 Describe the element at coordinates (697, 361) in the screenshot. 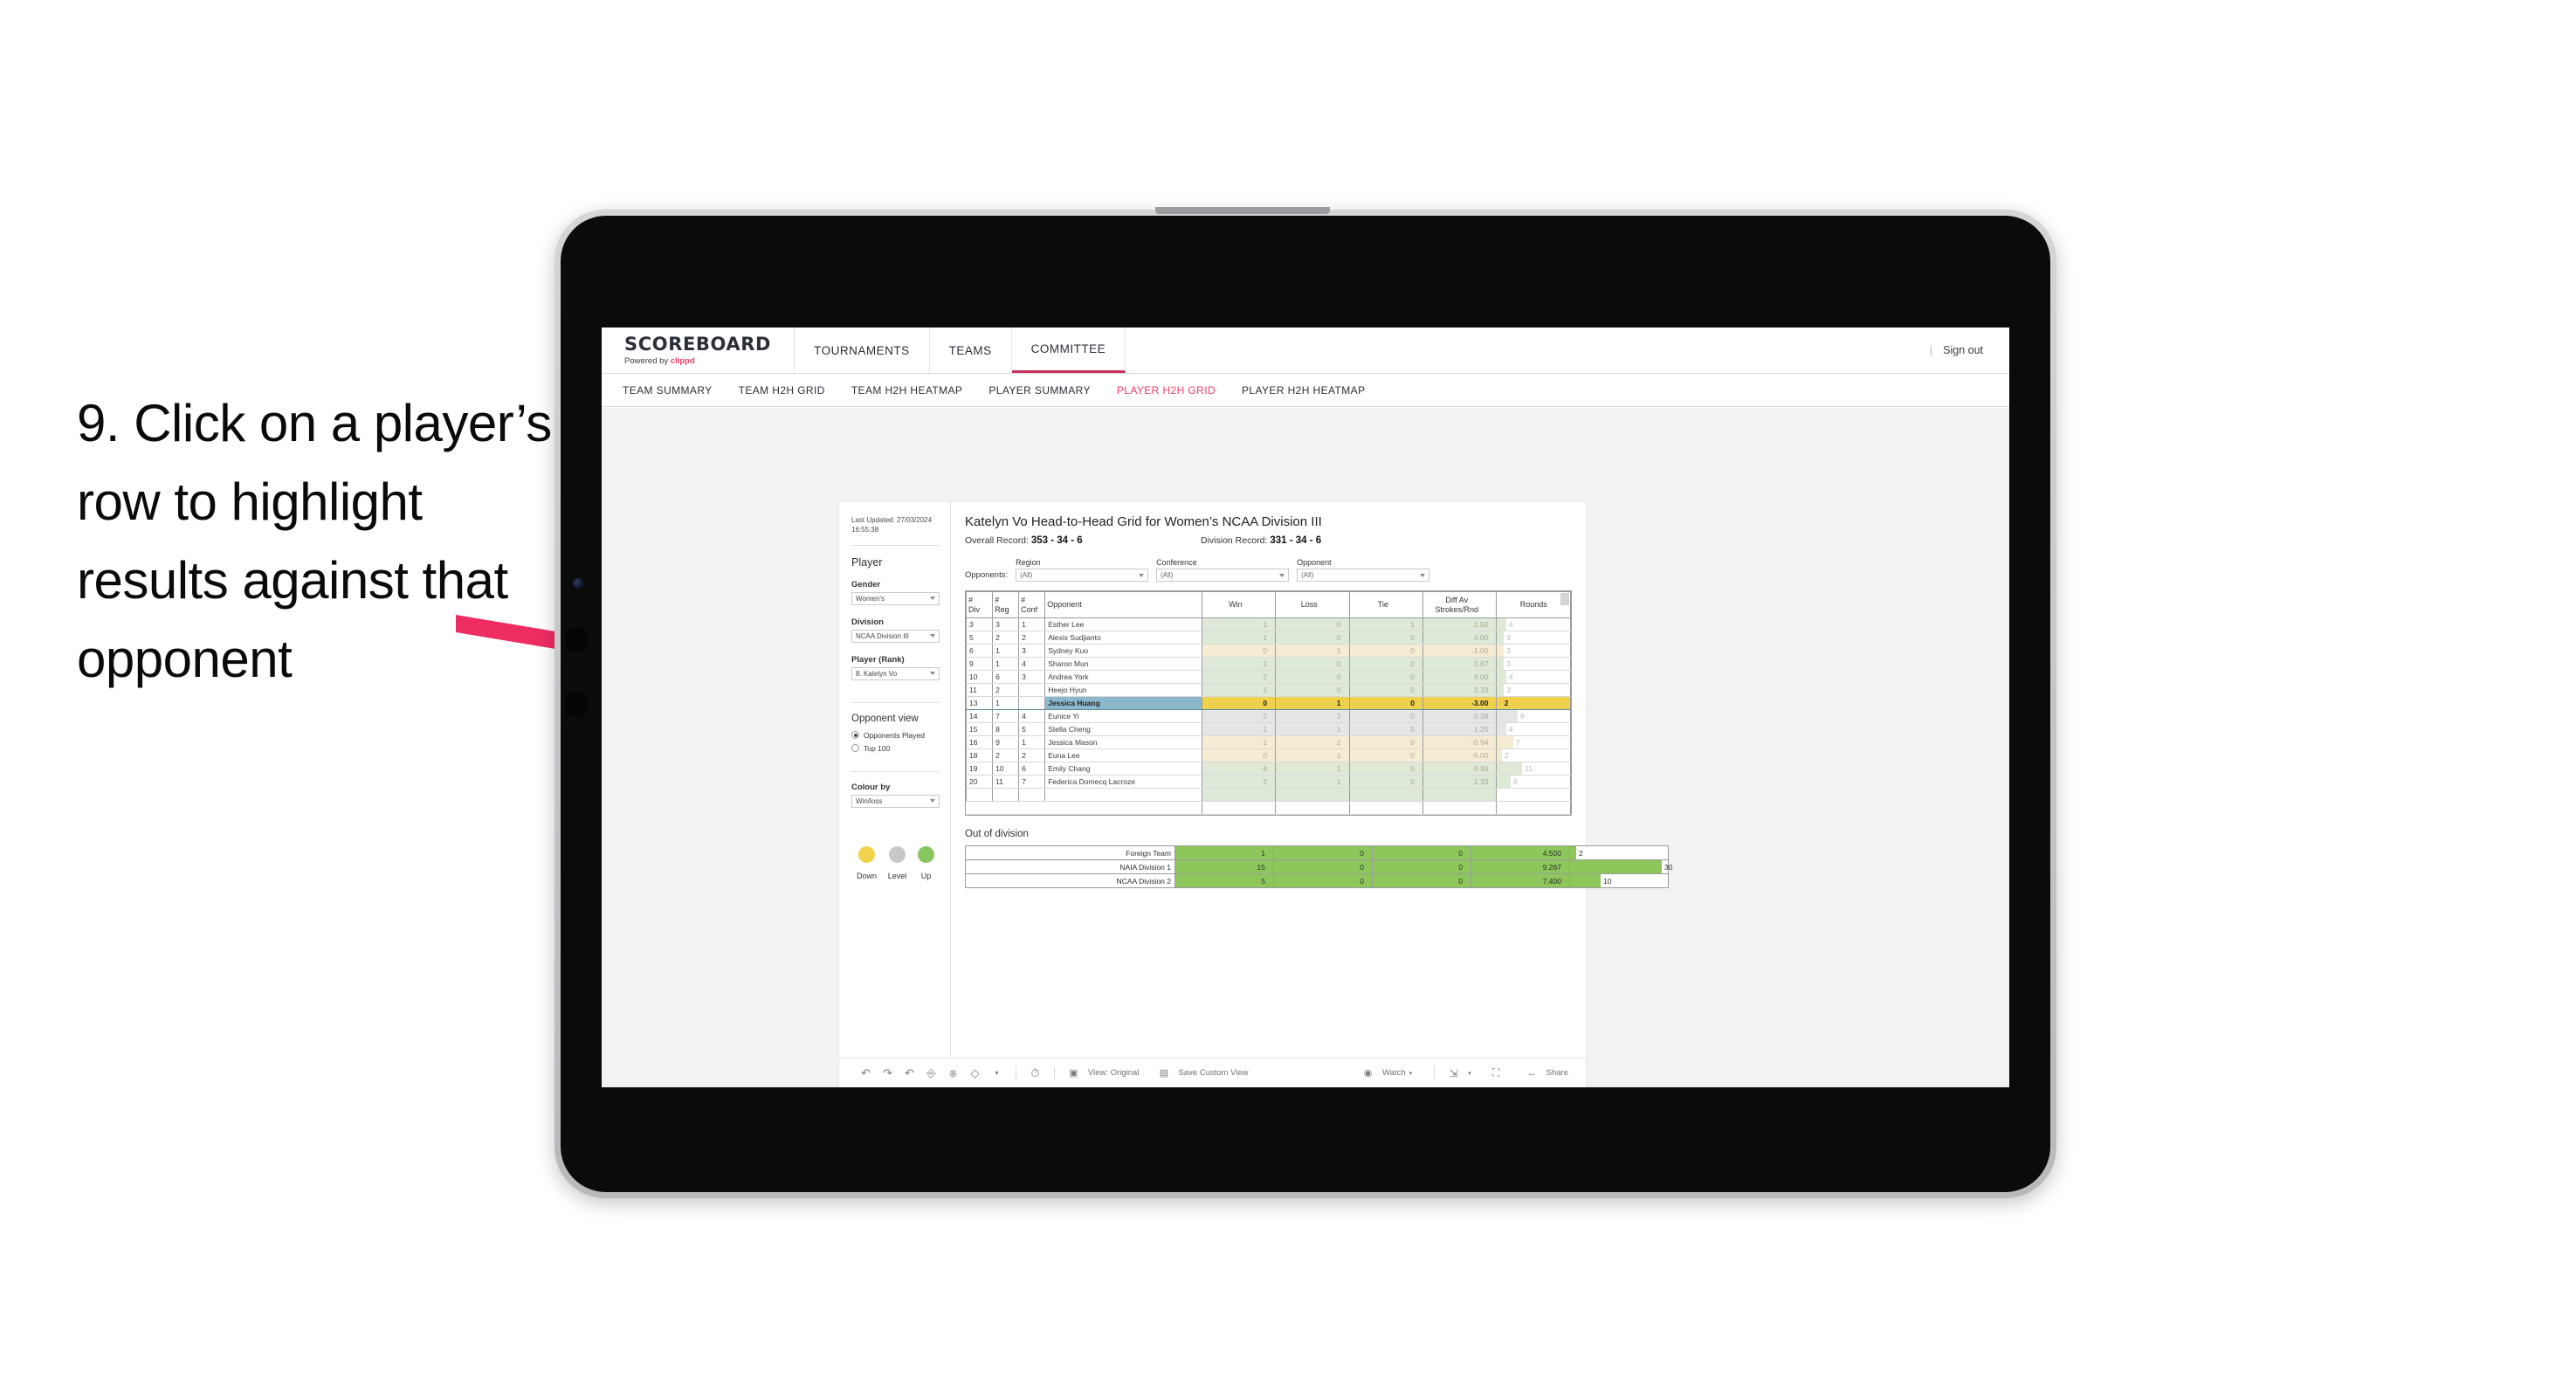

I see `brand-powered-by: Powered by clippd` at that location.